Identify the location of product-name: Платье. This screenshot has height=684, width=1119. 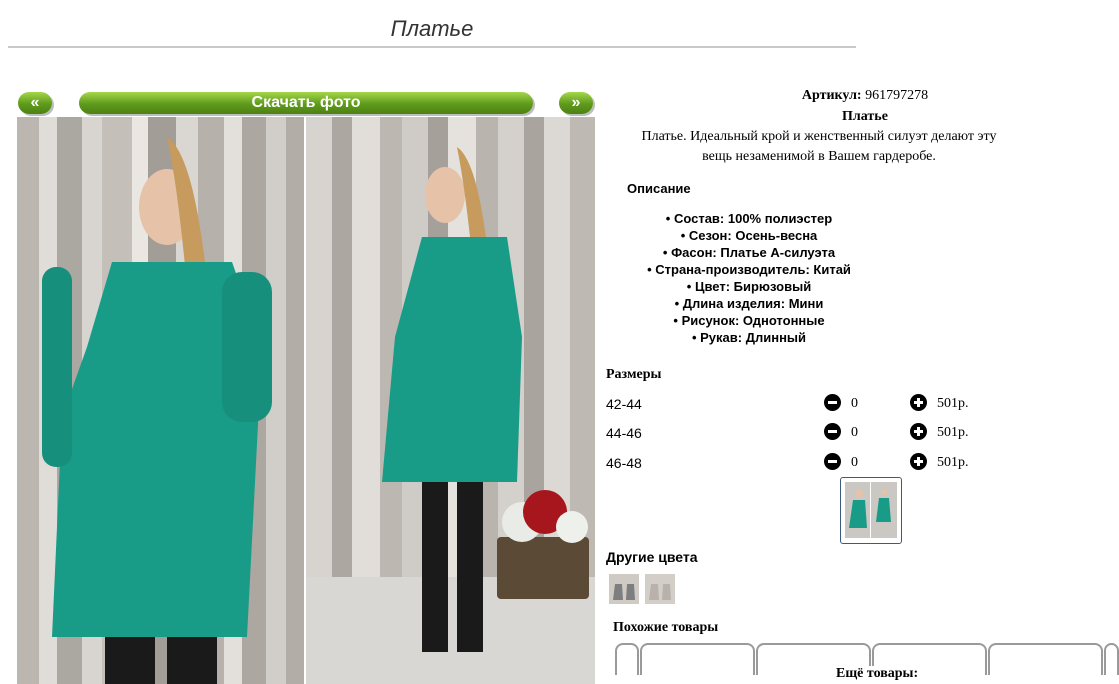
(865, 116).